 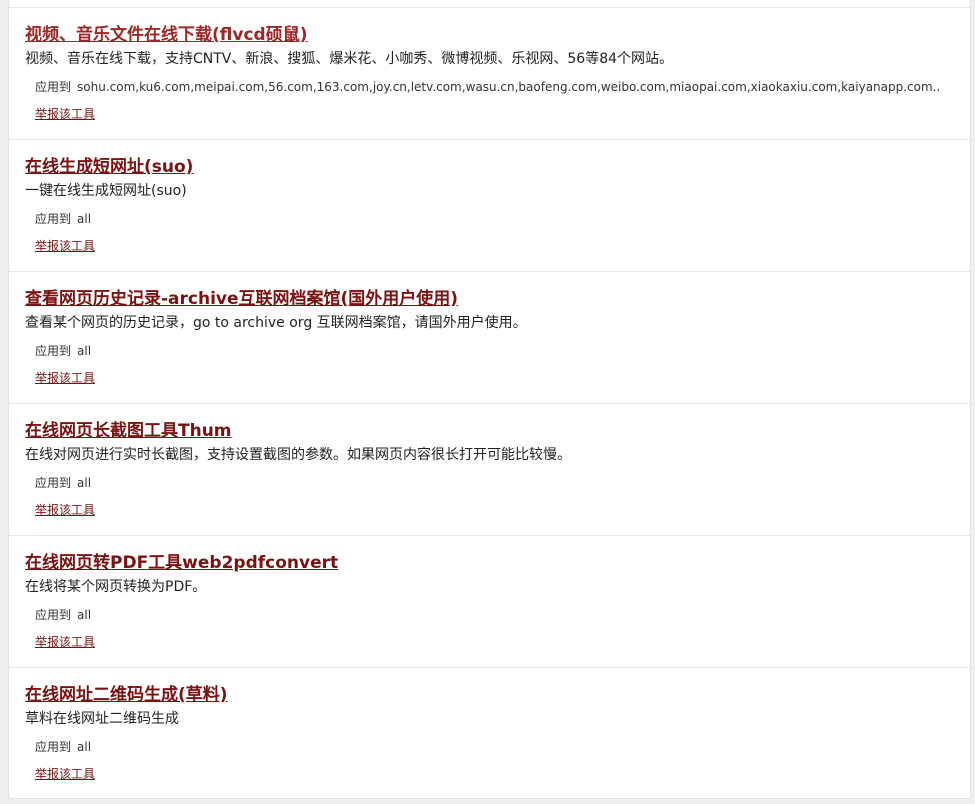 What do you see at coordinates (102, 719) in the screenshot?
I see `tool-description: 草料在线网址二维码生成` at bounding box center [102, 719].